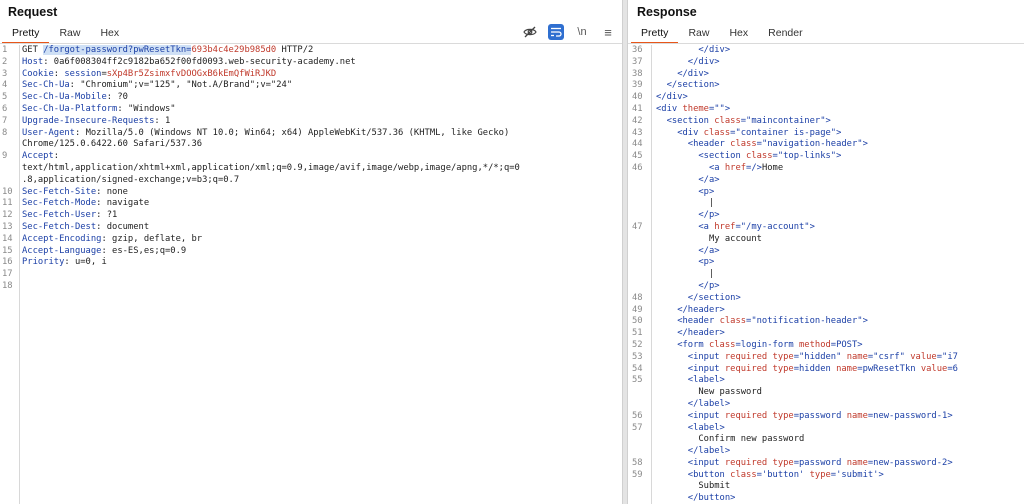  I want to click on code-line: 42 <section class="maincontainer">, so click(826, 122).